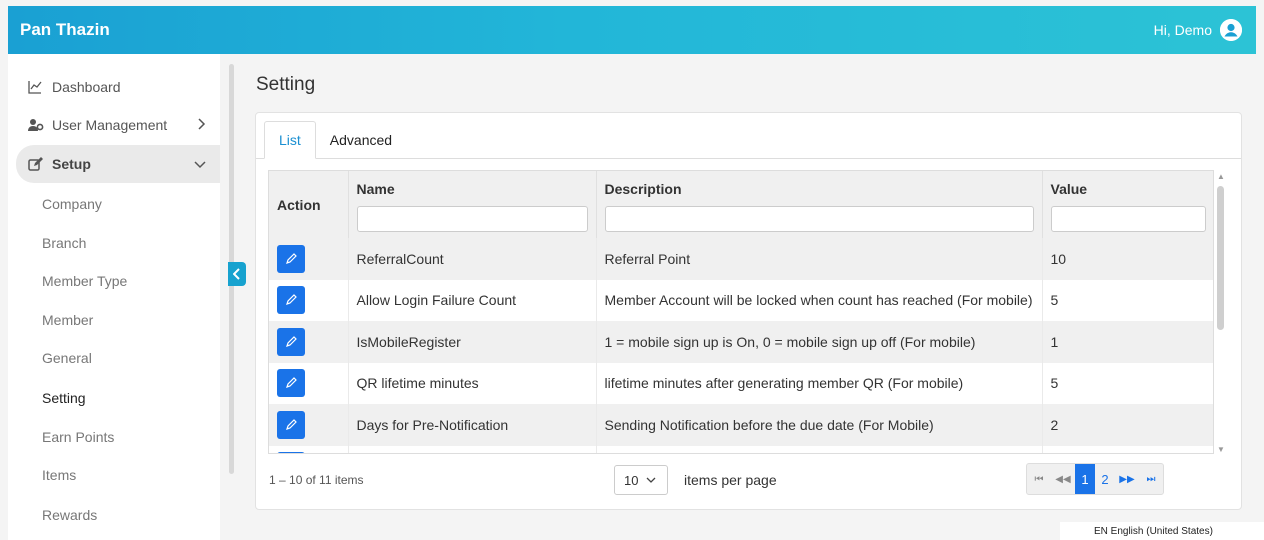 The image size is (1264, 540). I want to click on previous-page-icon: ◀◀, so click(1063, 479).